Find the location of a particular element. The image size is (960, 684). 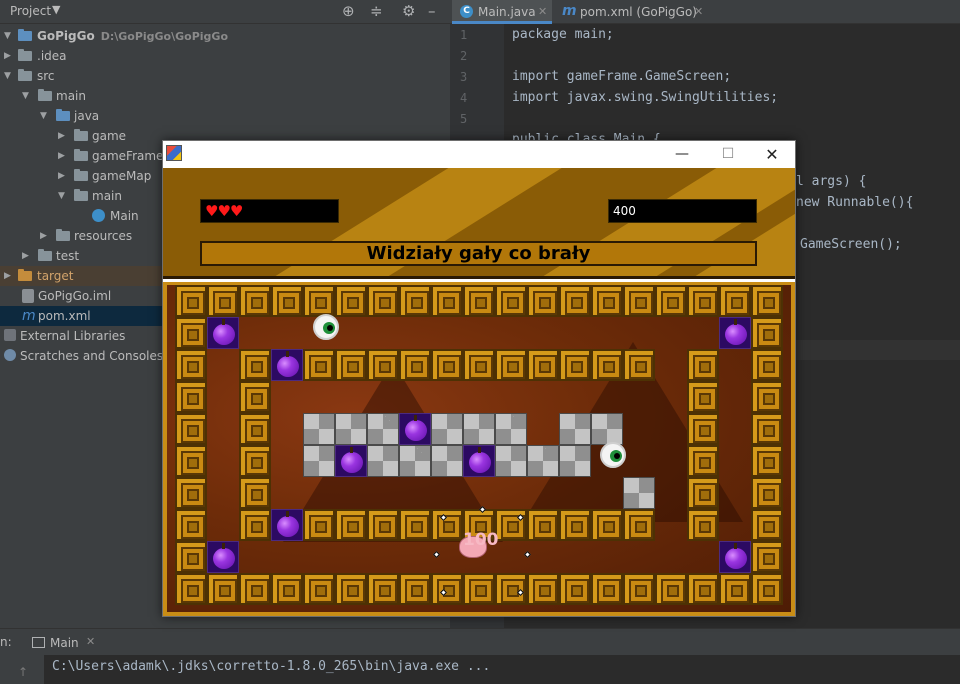

tree-item-src: ▼ src is located at coordinates (225, 76).